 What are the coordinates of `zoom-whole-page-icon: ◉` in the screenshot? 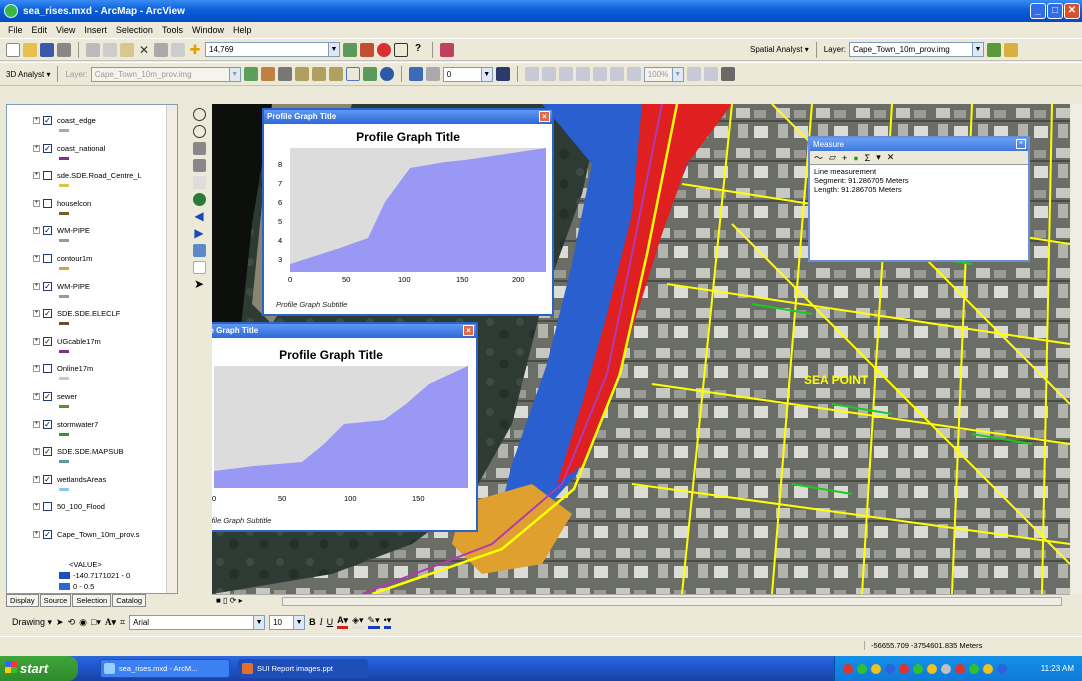 It's located at (83, 622).